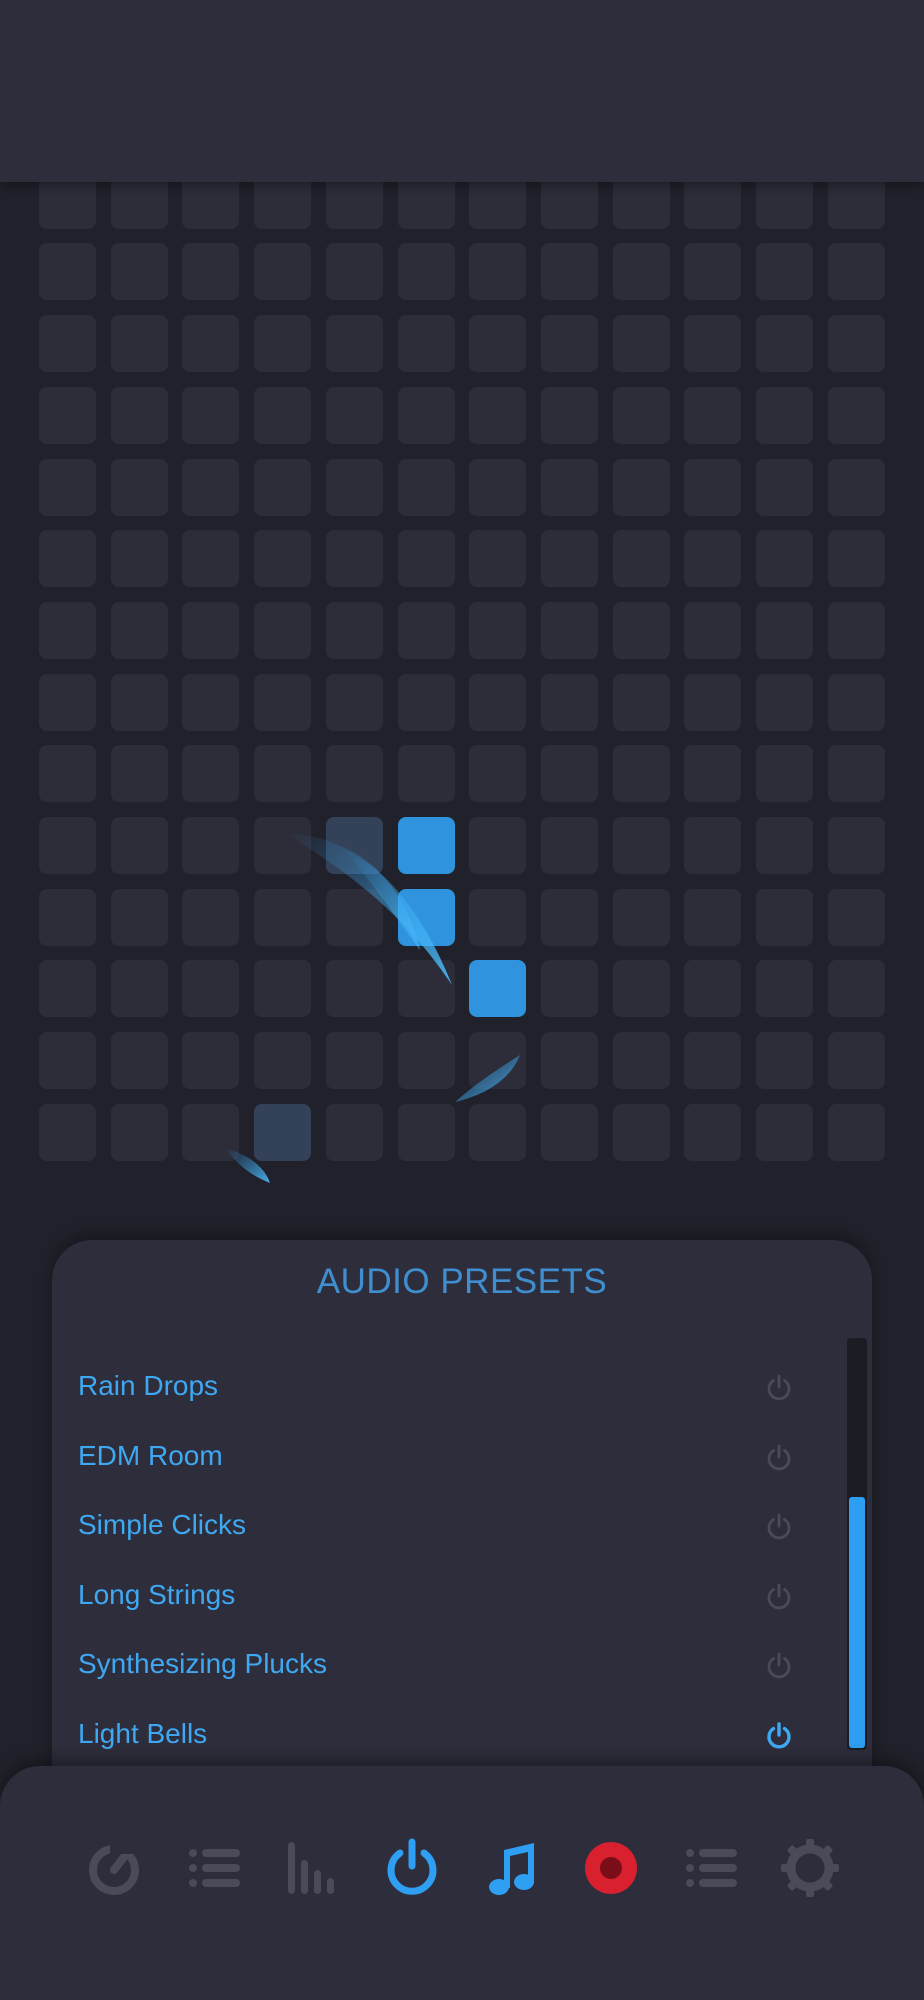 This screenshot has height=2000, width=924. I want to click on preset-scrollbar, so click(857, 1544).